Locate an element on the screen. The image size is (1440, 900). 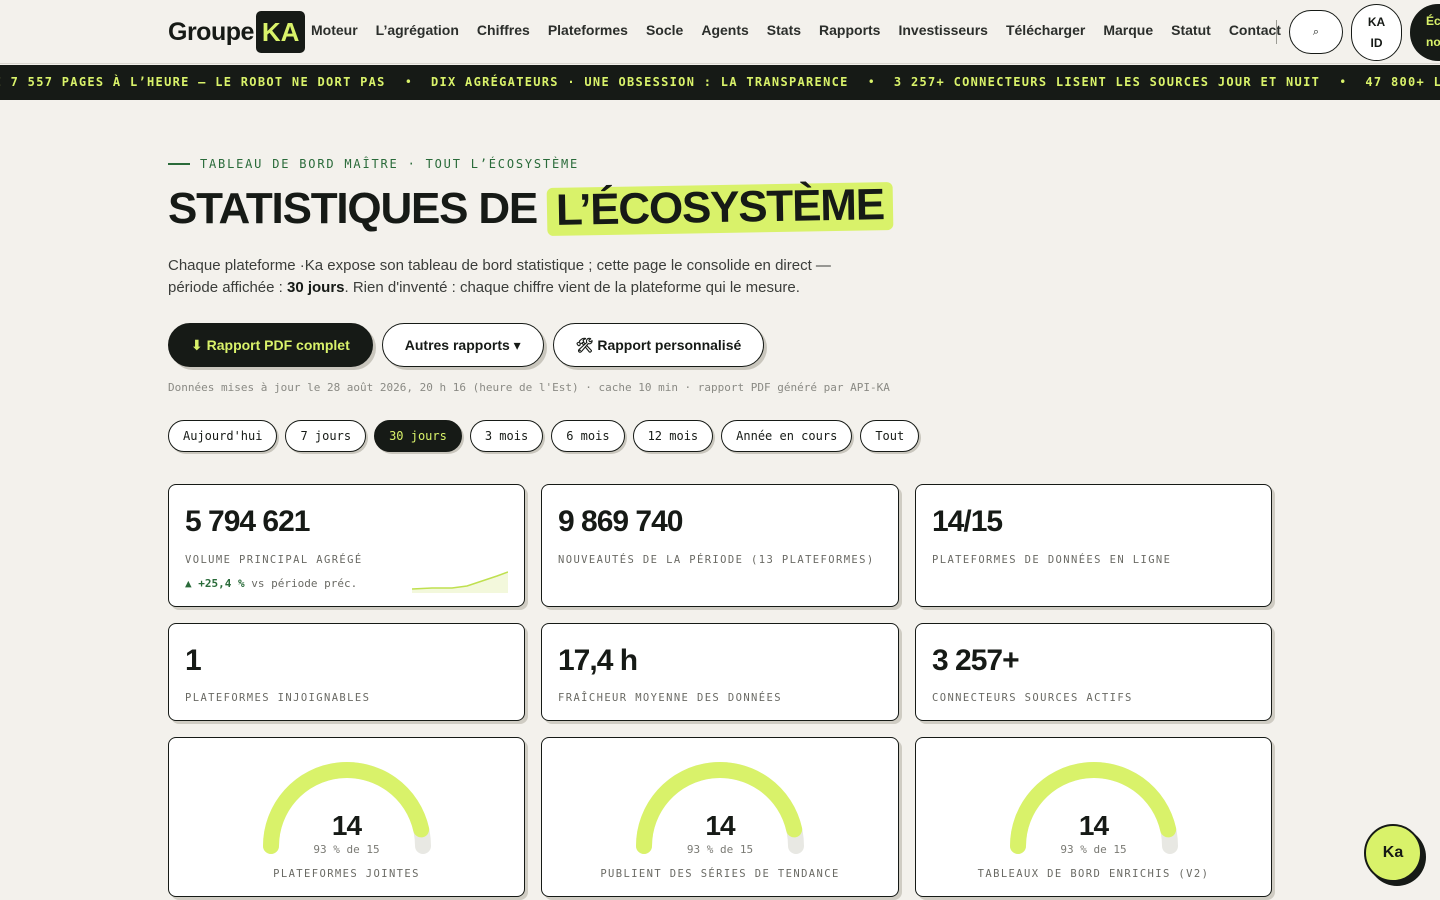
delta-value: ▲ +25,4 % is located at coordinates (215, 583).